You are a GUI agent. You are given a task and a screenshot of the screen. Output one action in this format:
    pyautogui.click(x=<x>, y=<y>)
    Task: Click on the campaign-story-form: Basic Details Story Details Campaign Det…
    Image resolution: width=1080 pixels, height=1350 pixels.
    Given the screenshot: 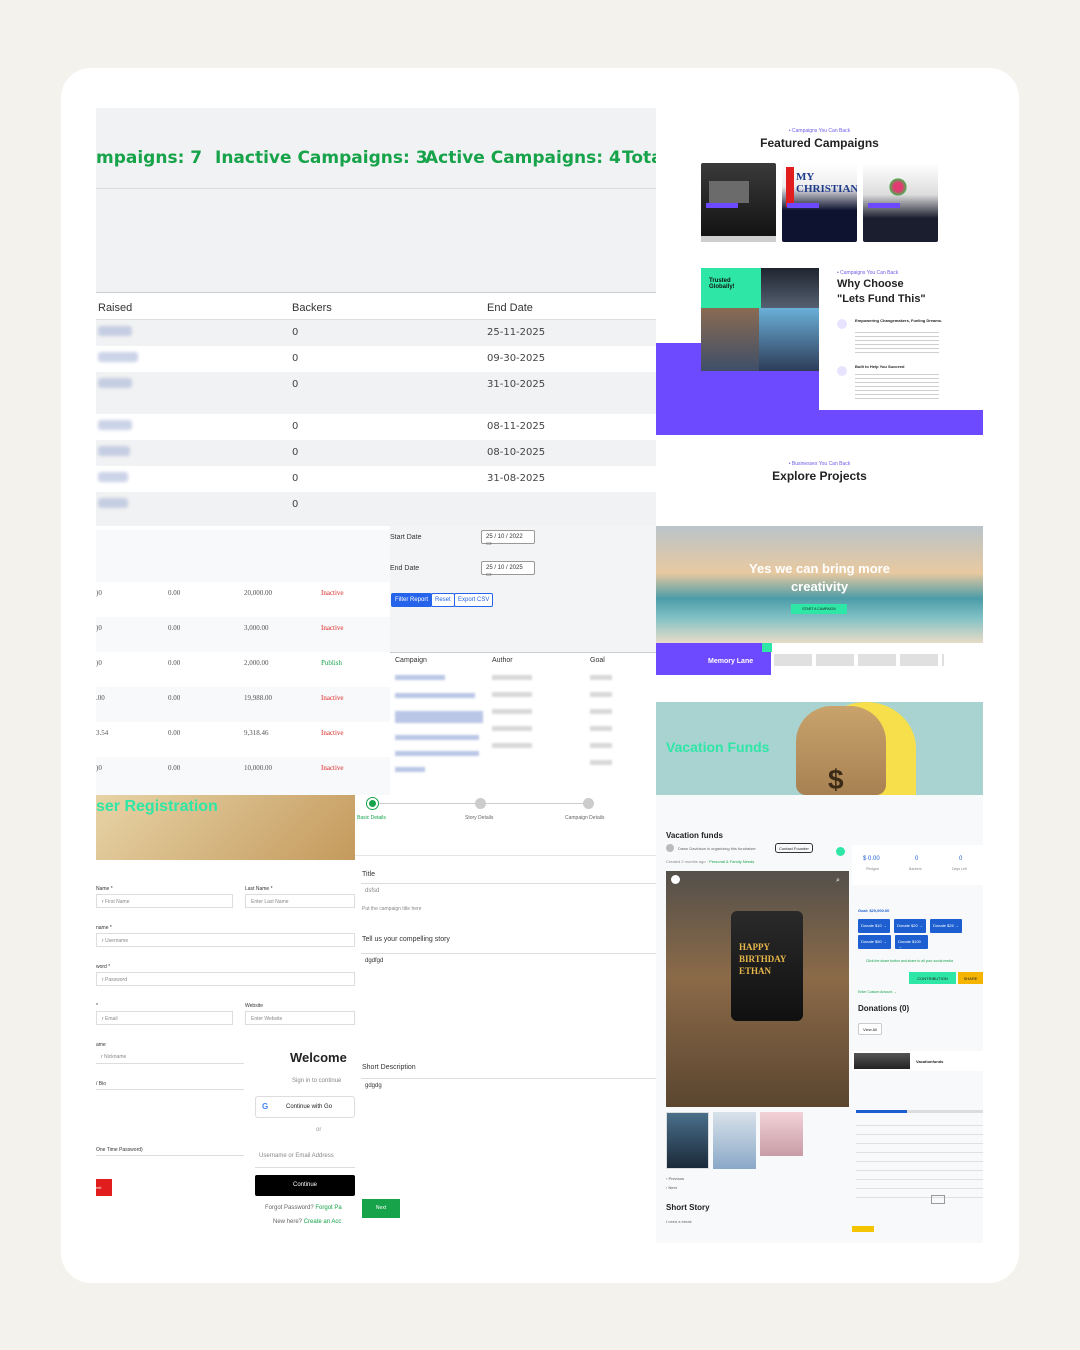 What is the action you would take?
    pyautogui.click(x=505, y=1013)
    